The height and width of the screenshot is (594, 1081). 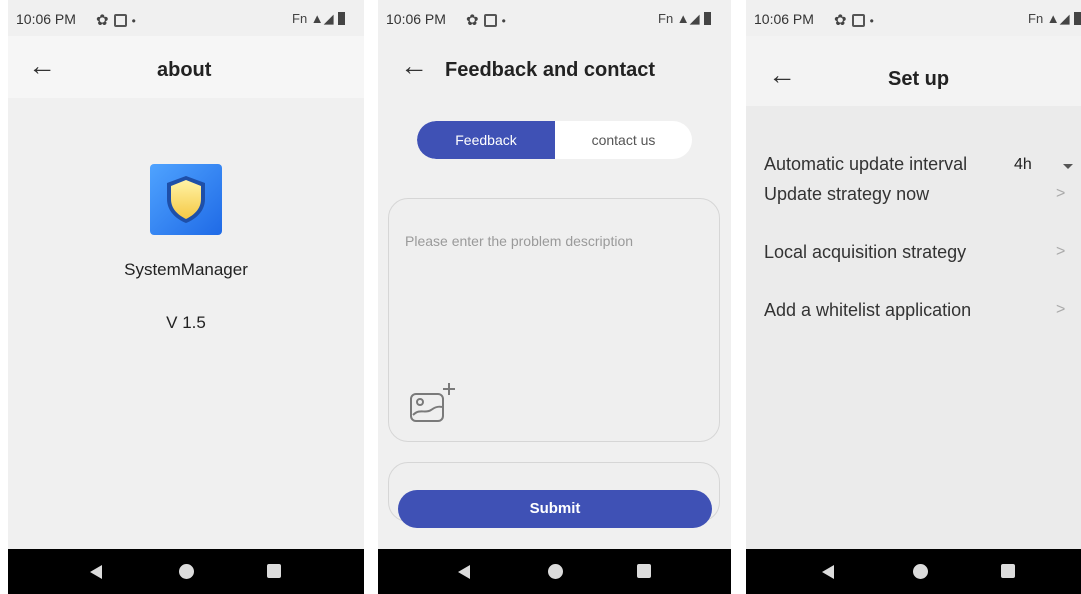 What do you see at coordinates (519, 241) in the screenshot?
I see `problem-description-placeholder: Please enter the problem description` at bounding box center [519, 241].